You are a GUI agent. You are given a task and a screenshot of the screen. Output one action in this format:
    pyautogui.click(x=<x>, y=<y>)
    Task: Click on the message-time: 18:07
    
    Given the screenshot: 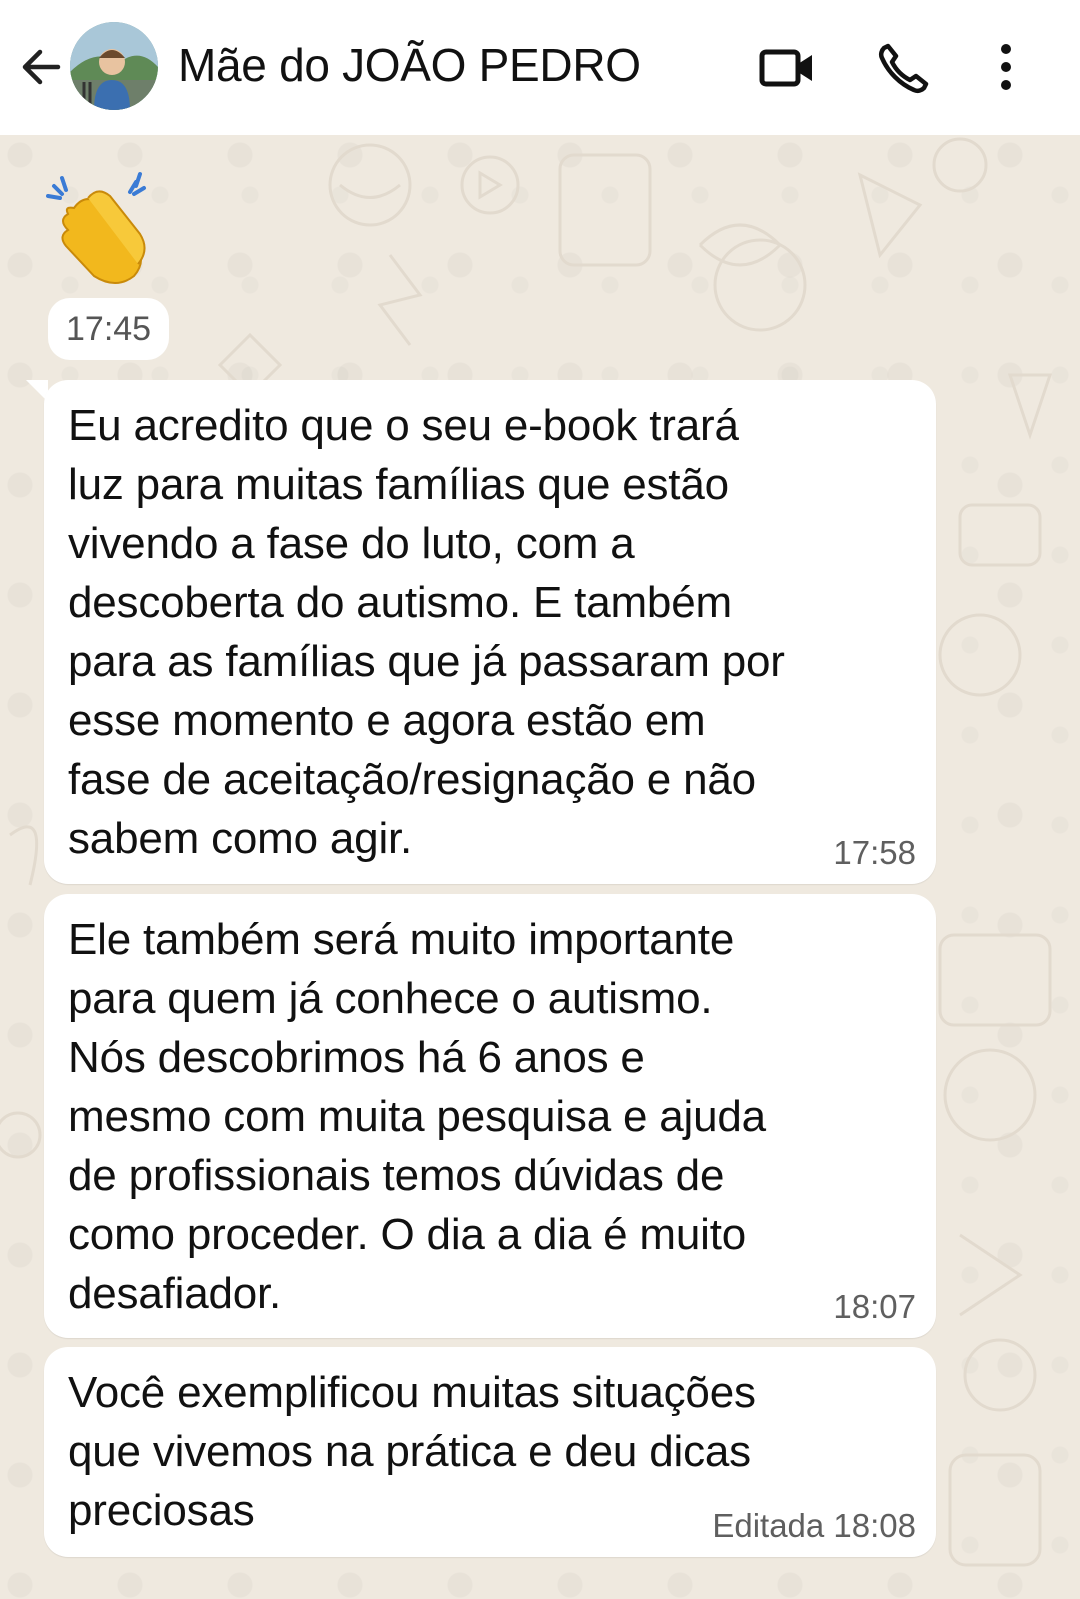 What is the action you would take?
    pyautogui.click(x=874, y=1306)
    